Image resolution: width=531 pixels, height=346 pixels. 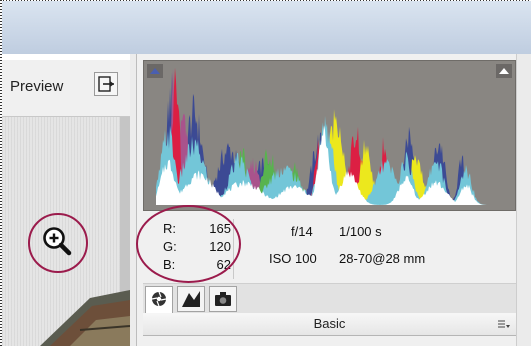 What do you see at coordinates (523, 200) in the screenshot?
I see `panel-scroll-edge` at bounding box center [523, 200].